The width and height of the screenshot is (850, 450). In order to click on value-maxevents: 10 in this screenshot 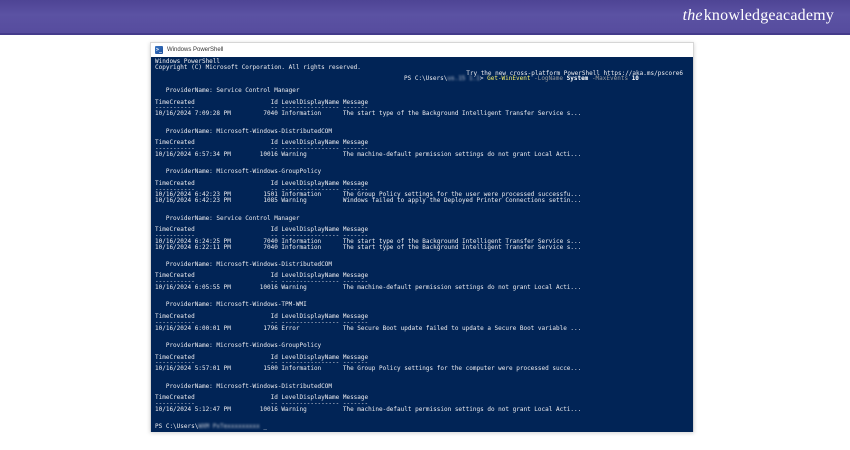, I will do `click(635, 79)`.